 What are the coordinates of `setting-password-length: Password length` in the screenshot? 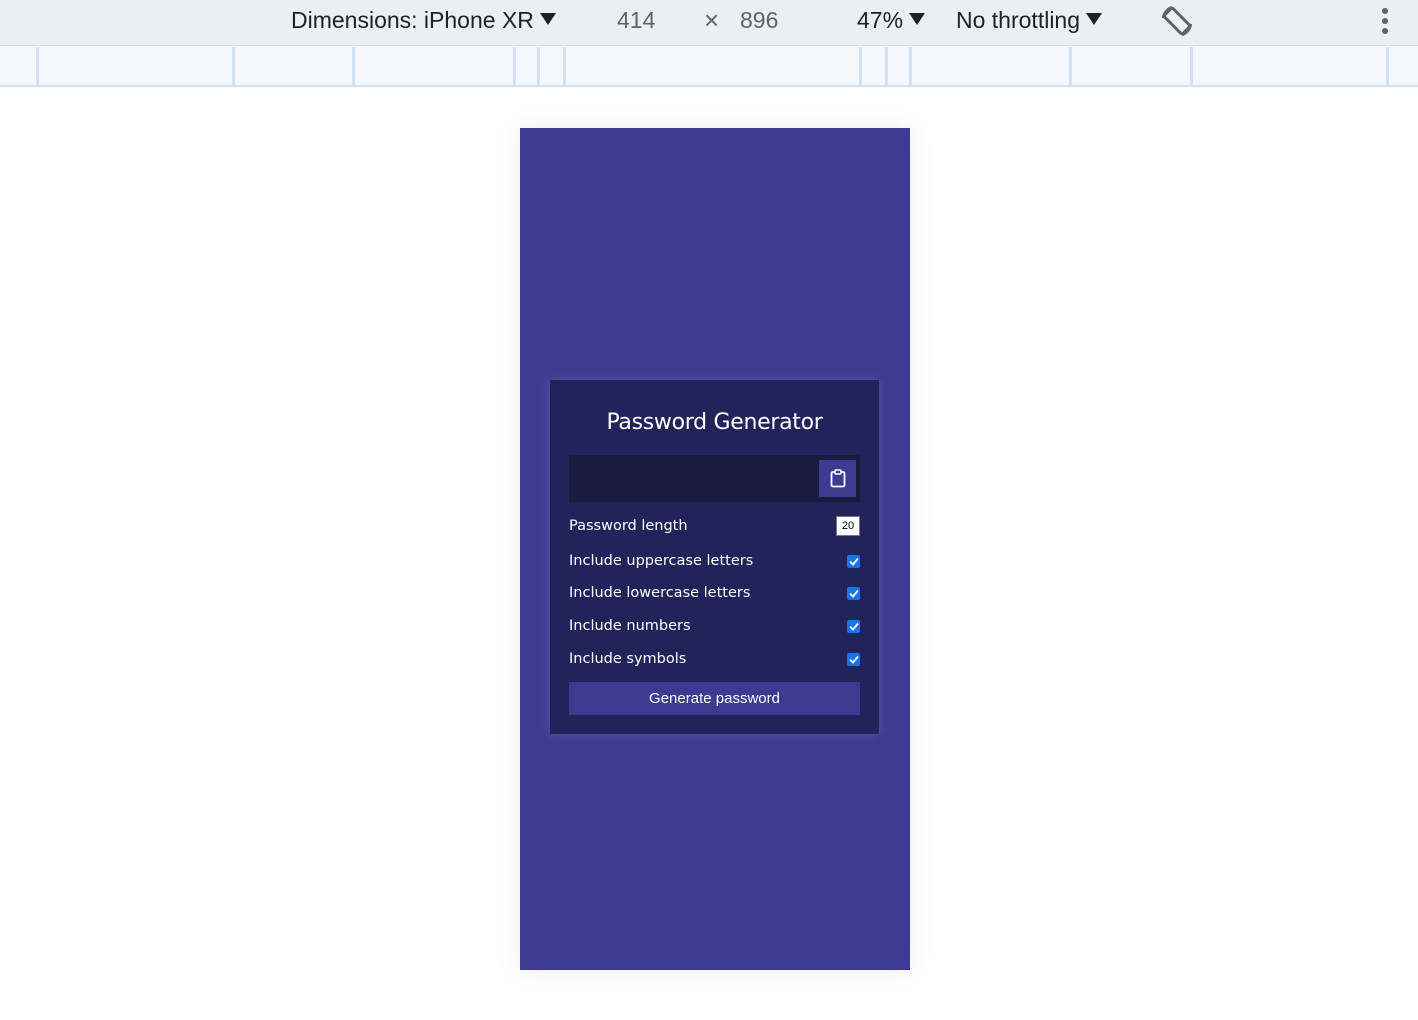 It's located at (714, 526).